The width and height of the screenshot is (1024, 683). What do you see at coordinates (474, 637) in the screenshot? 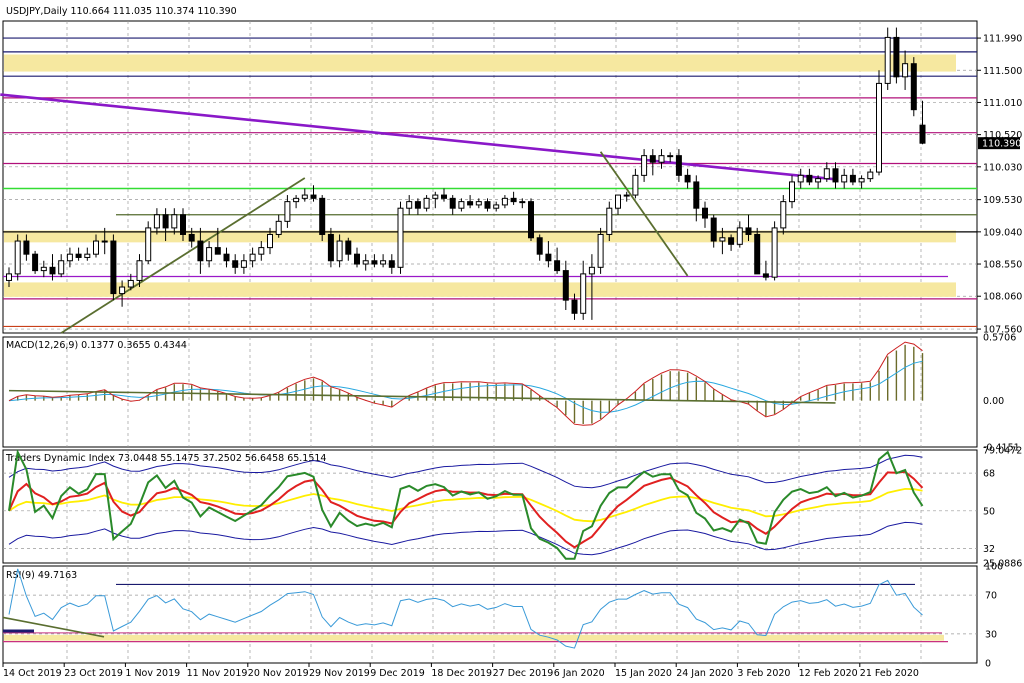
I see `rsi-zone` at bounding box center [474, 637].